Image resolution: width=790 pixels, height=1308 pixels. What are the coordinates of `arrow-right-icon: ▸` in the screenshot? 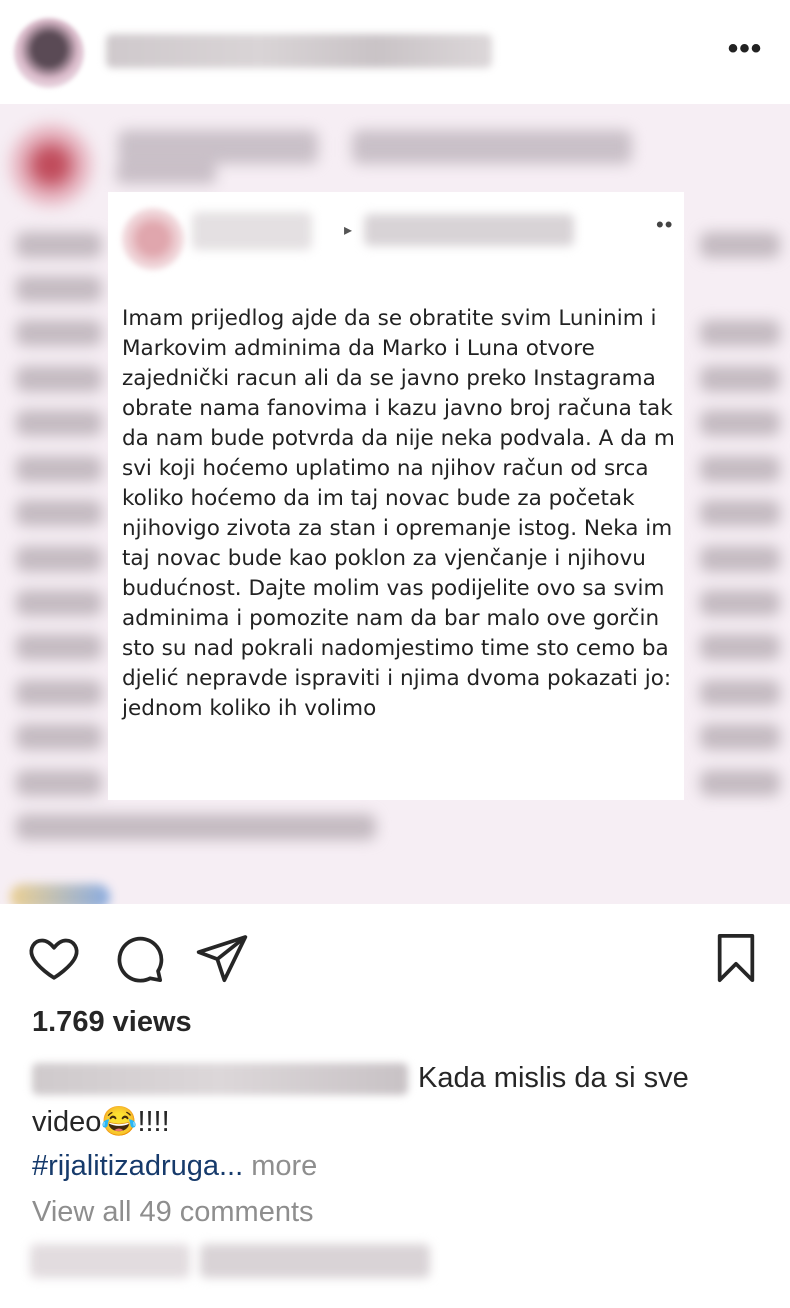 It's located at (348, 230).